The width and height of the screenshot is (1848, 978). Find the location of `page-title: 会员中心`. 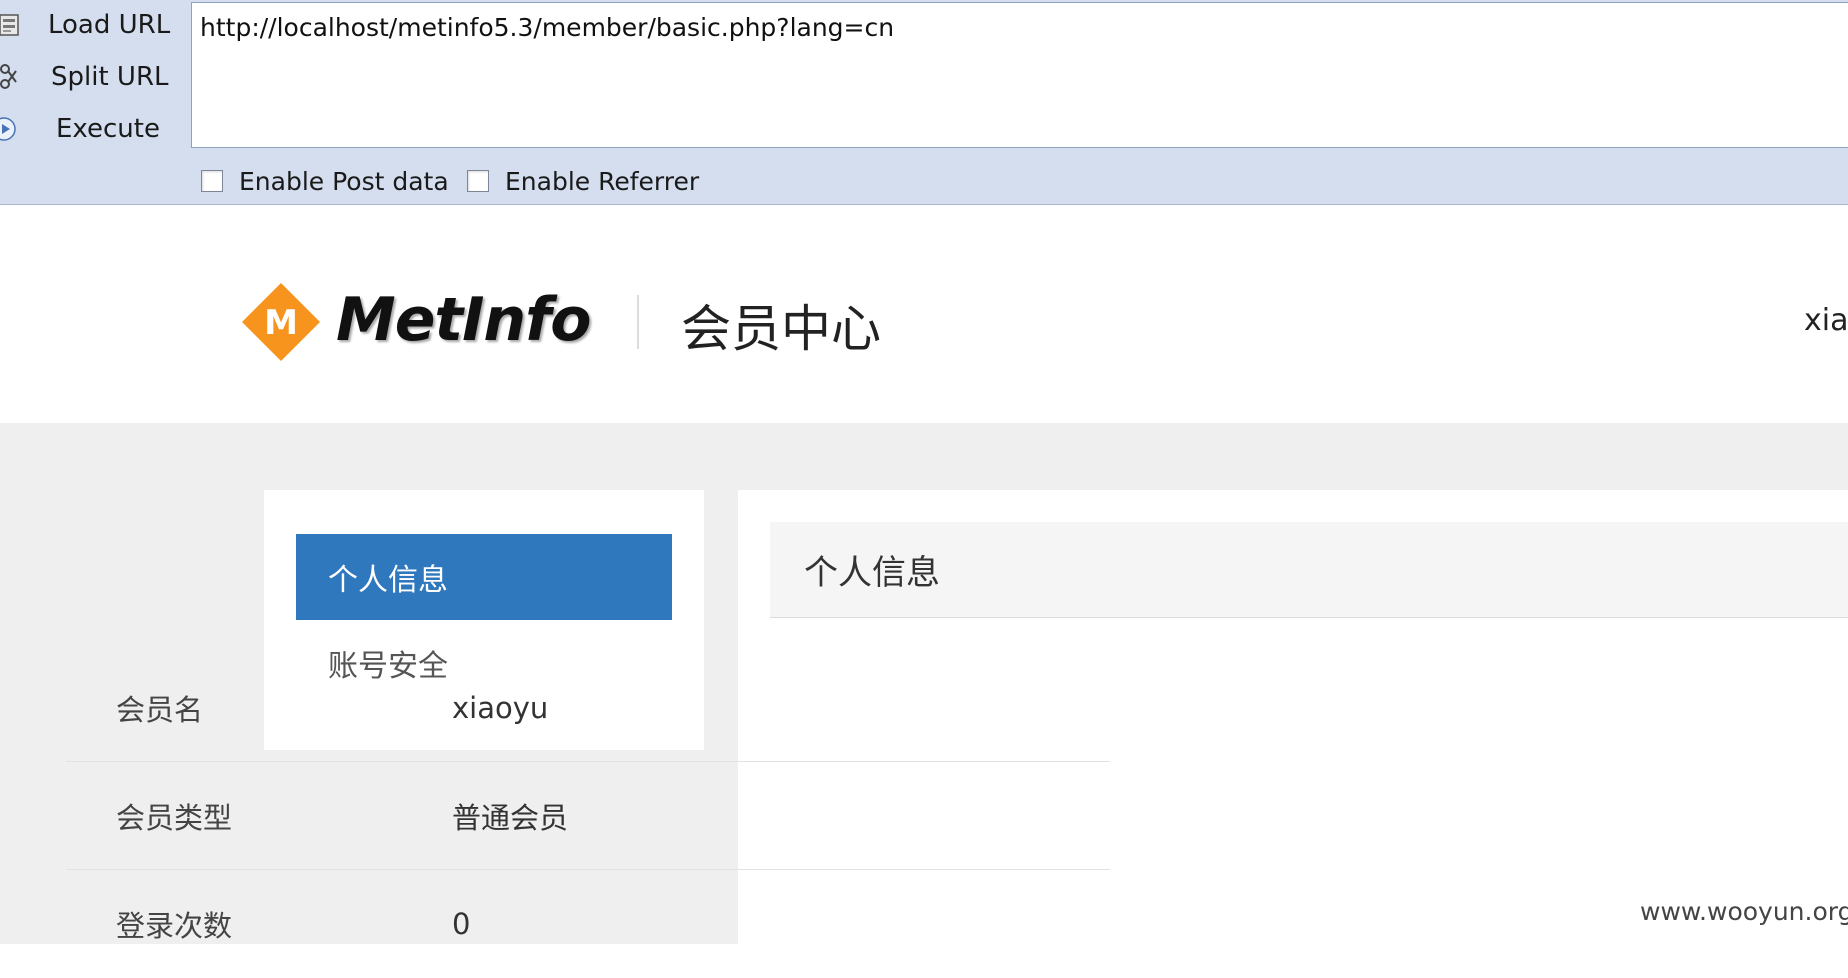

page-title: 会员中心 is located at coordinates (781, 329).